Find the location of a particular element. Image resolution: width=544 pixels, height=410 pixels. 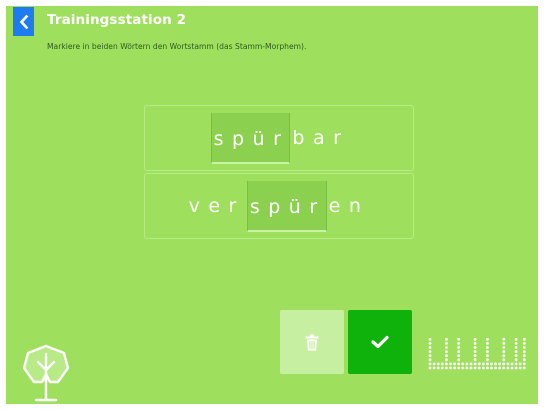

word-1-stem-selection: spür is located at coordinates (250, 138).